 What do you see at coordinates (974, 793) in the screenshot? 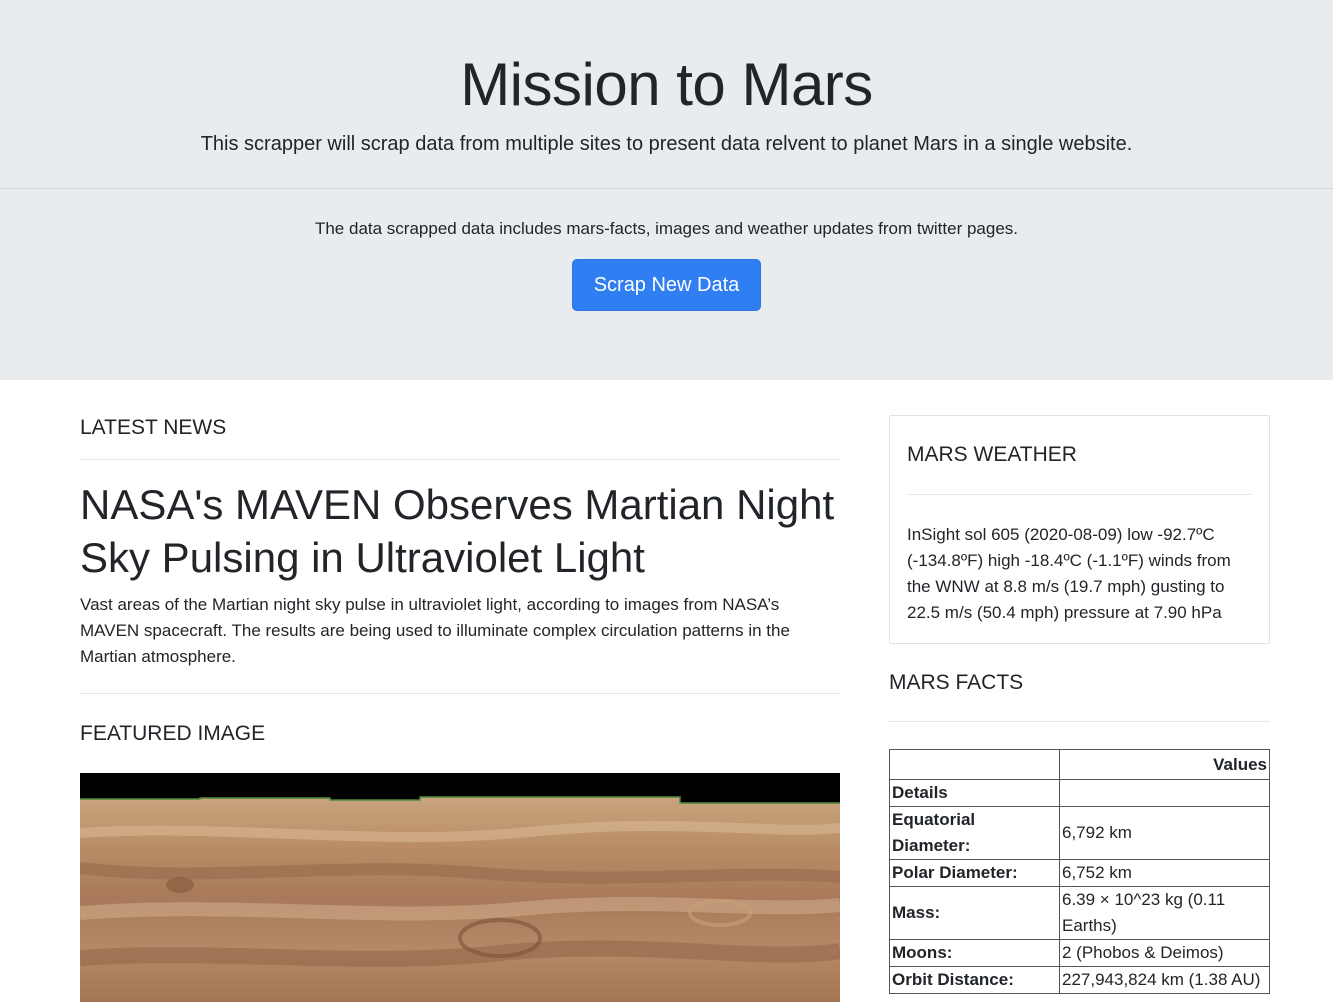
I see `fact-label: Details` at bounding box center [974, 793].